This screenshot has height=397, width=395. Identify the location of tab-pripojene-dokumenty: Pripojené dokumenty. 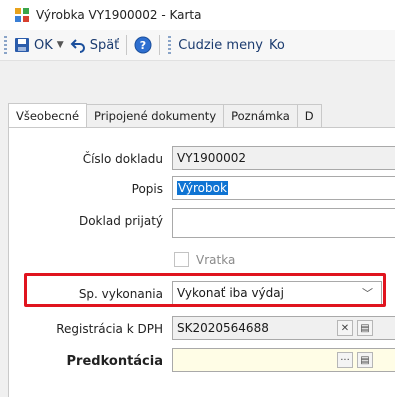
(155, 115).